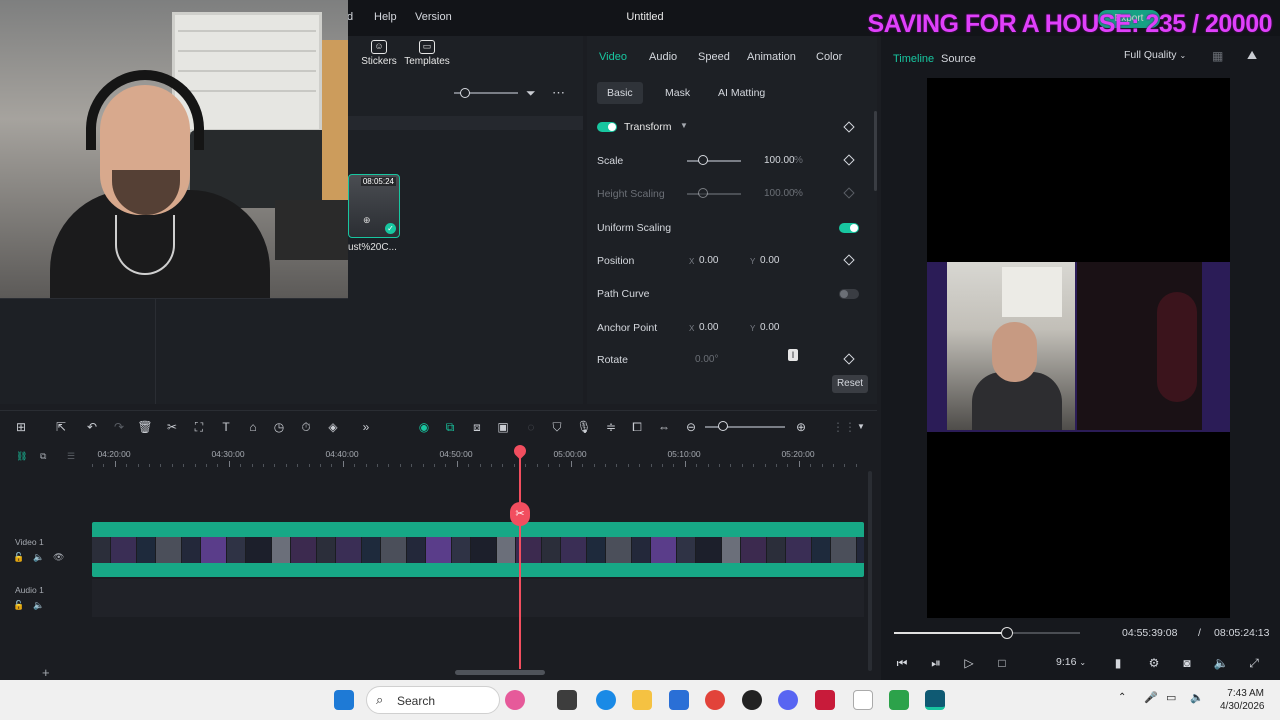 This screenshot has width=1280, height=720. What do you see at coordinates (477, 427) in the screenshot?
I see `insert-icon: ⧈` at bounding box center [477, 427].